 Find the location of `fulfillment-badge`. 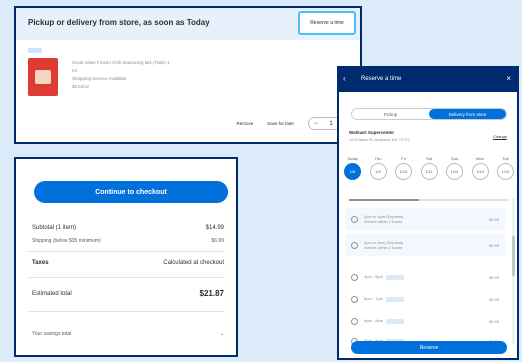

fulfillment-badge is located at coordinates (35, 50).